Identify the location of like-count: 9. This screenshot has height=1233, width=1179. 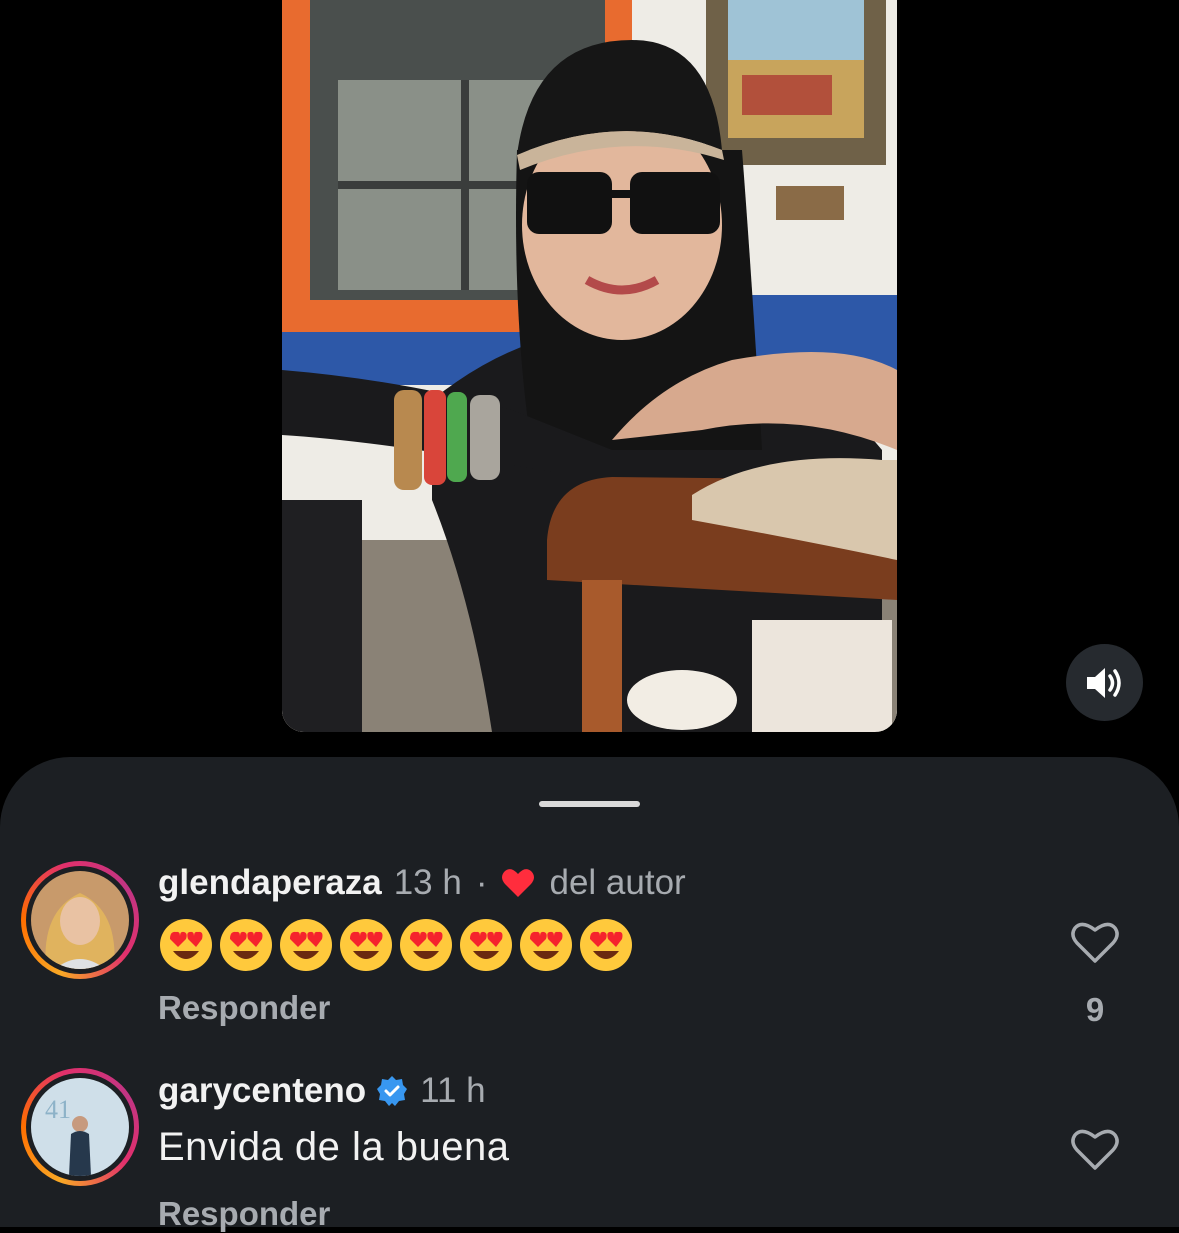
(1095, 1009).